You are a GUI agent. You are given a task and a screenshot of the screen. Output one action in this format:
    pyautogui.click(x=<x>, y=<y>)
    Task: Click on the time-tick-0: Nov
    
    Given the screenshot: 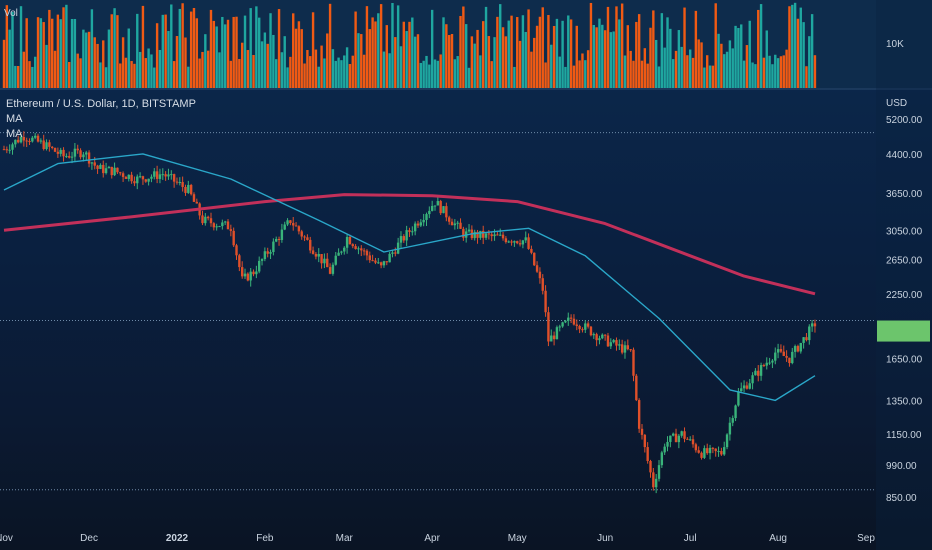 What is the action you would take?
    pyautogui.click(x=6, y=538)
    